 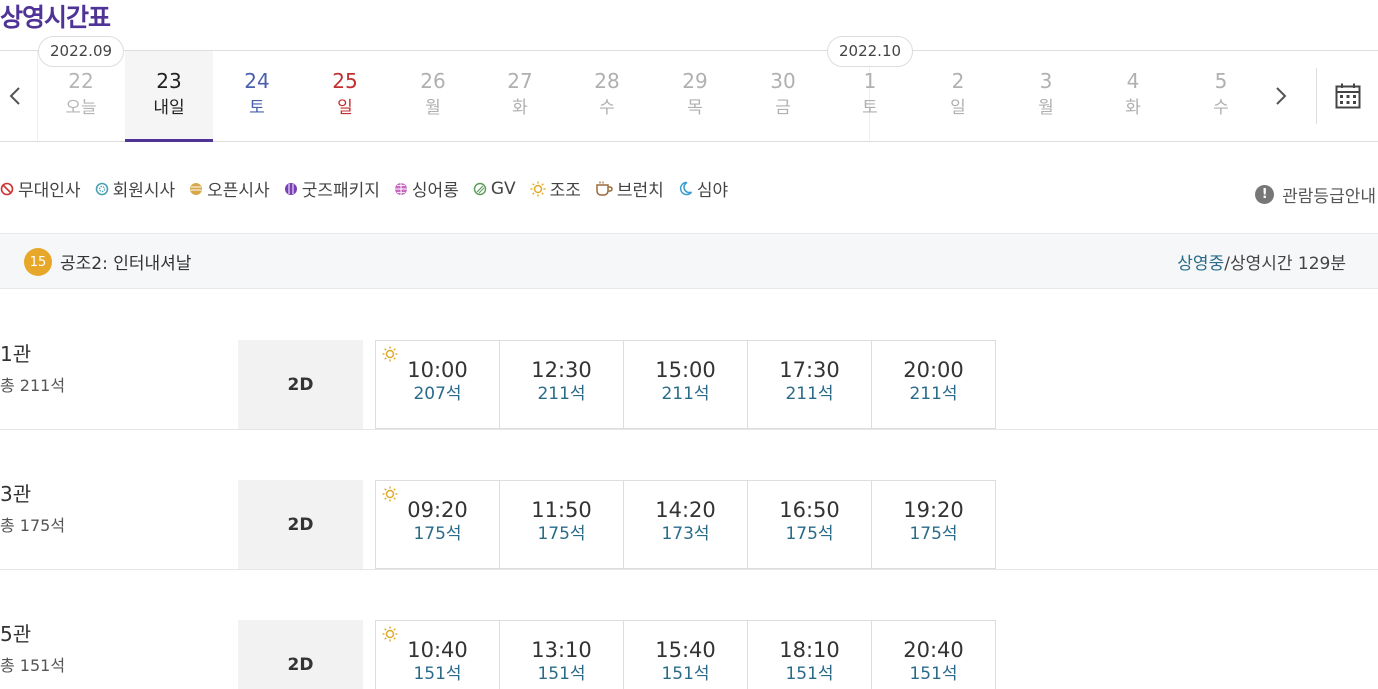 What do you see at coordinates (933, 524) in the screenshot?
I see `showtime-slot: 19:20 175석` at bounding box center [933, 524].